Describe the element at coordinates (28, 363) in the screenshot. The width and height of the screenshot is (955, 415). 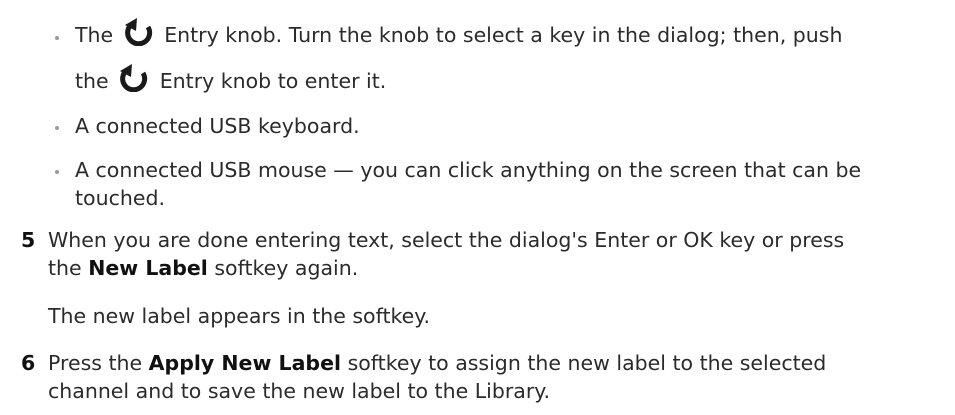
I see `step-number: 6` at that location.